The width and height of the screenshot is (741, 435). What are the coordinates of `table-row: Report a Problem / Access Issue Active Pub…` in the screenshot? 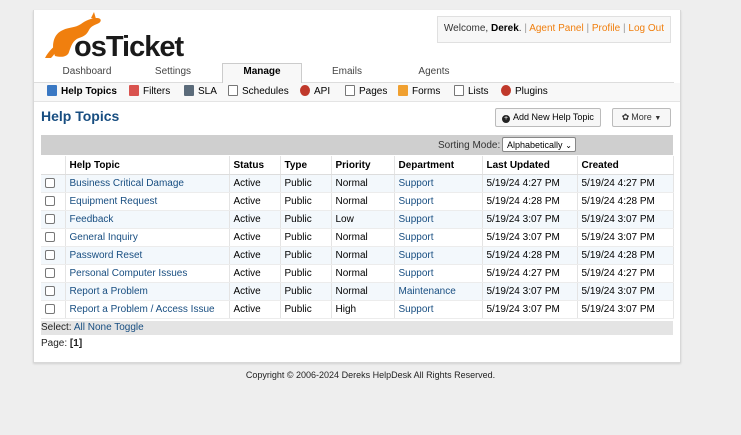 It's located at (357, 309).